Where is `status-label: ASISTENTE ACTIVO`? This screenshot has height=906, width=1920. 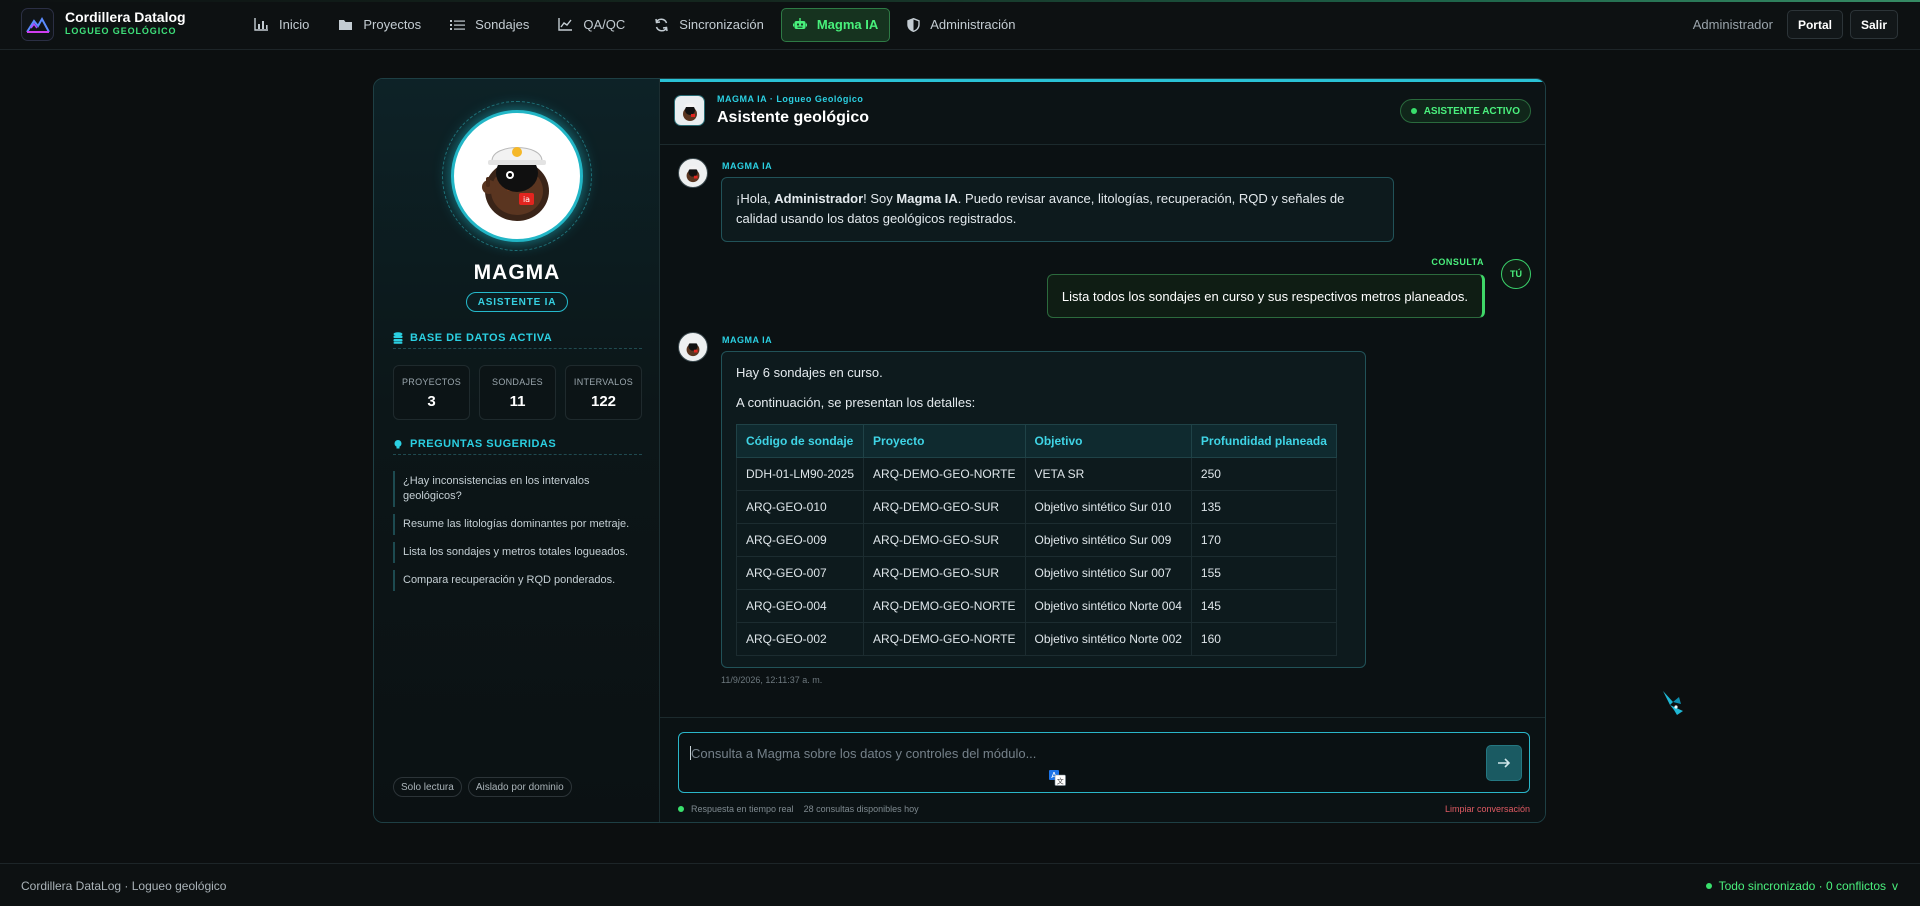 status-label: ASISTENTE ACTIVO is located at coordinates (1471, 111).